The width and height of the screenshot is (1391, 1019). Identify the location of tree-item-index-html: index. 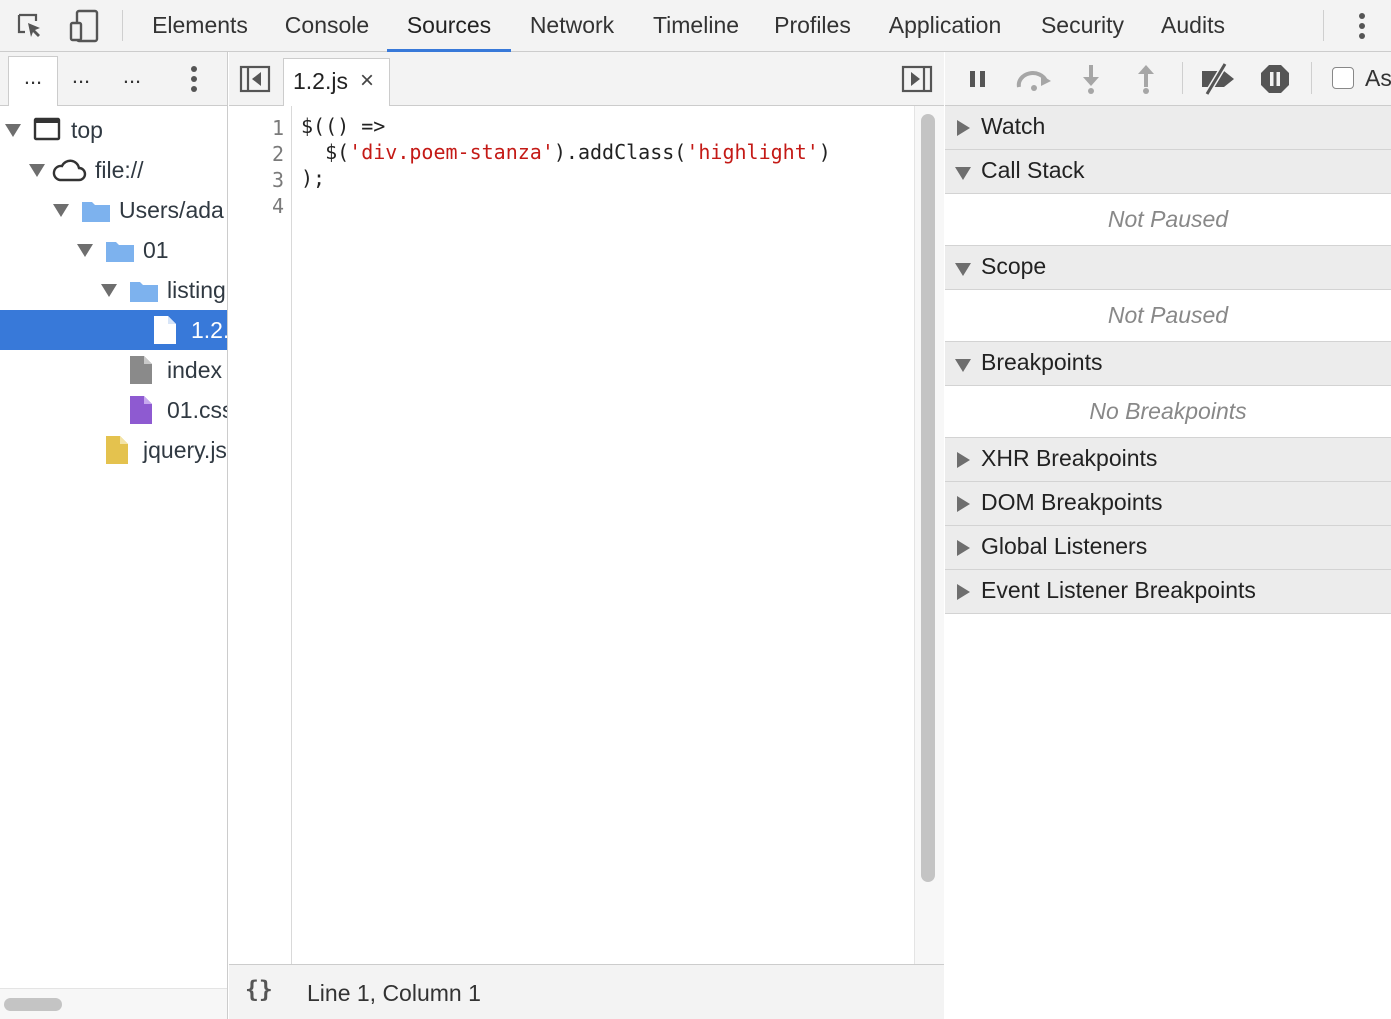
(113, 370).